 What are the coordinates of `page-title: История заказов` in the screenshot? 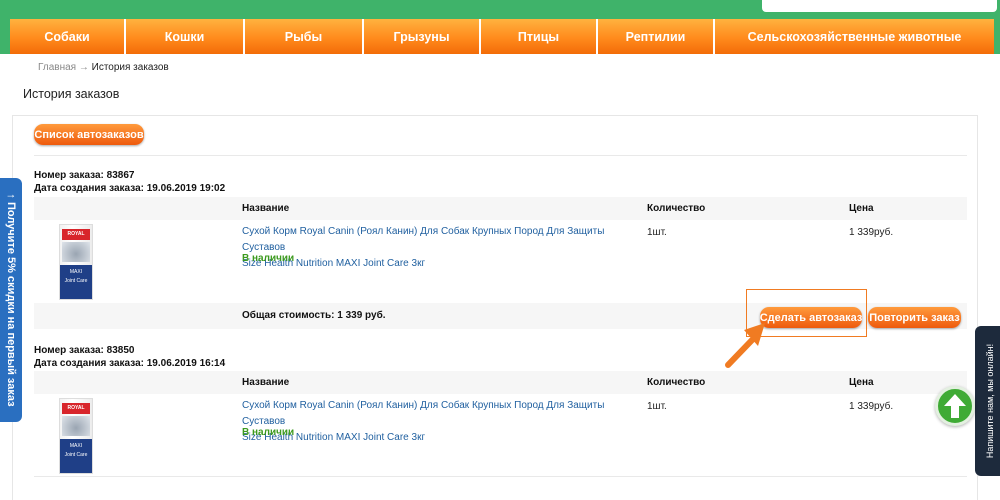 It's located at (71, 94).